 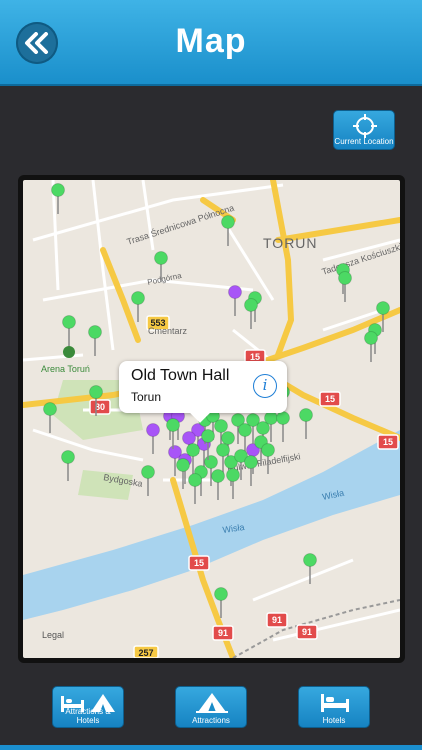 I want to click on page-title: Map, so click(x=211, y=41).